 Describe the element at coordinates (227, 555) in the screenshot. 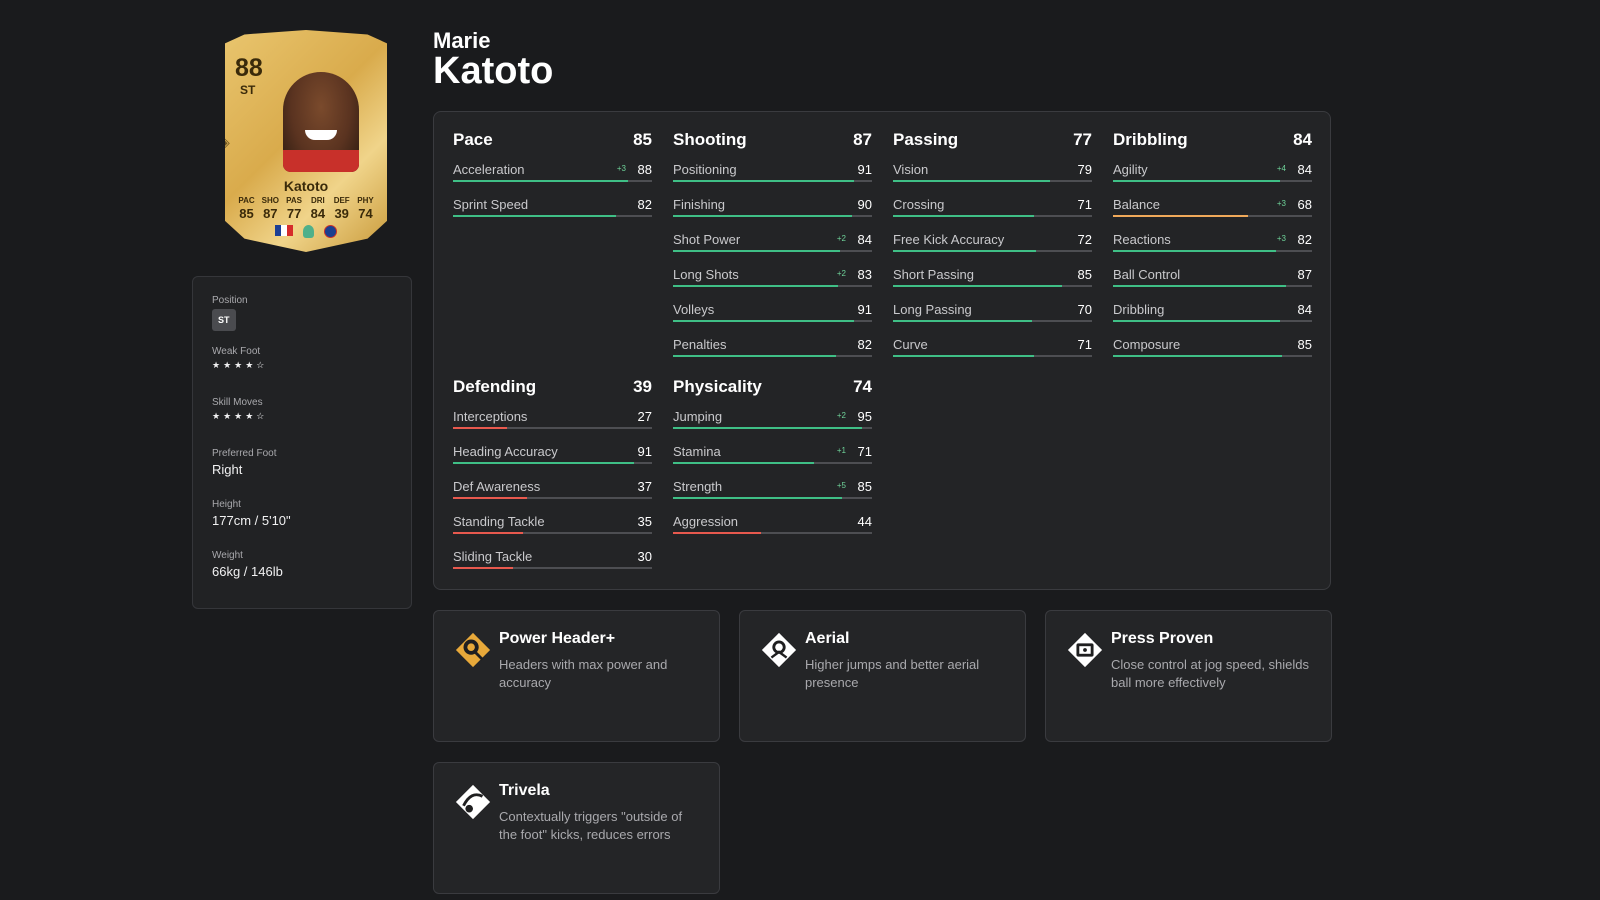

I see `weight-label: Weight` at that location.